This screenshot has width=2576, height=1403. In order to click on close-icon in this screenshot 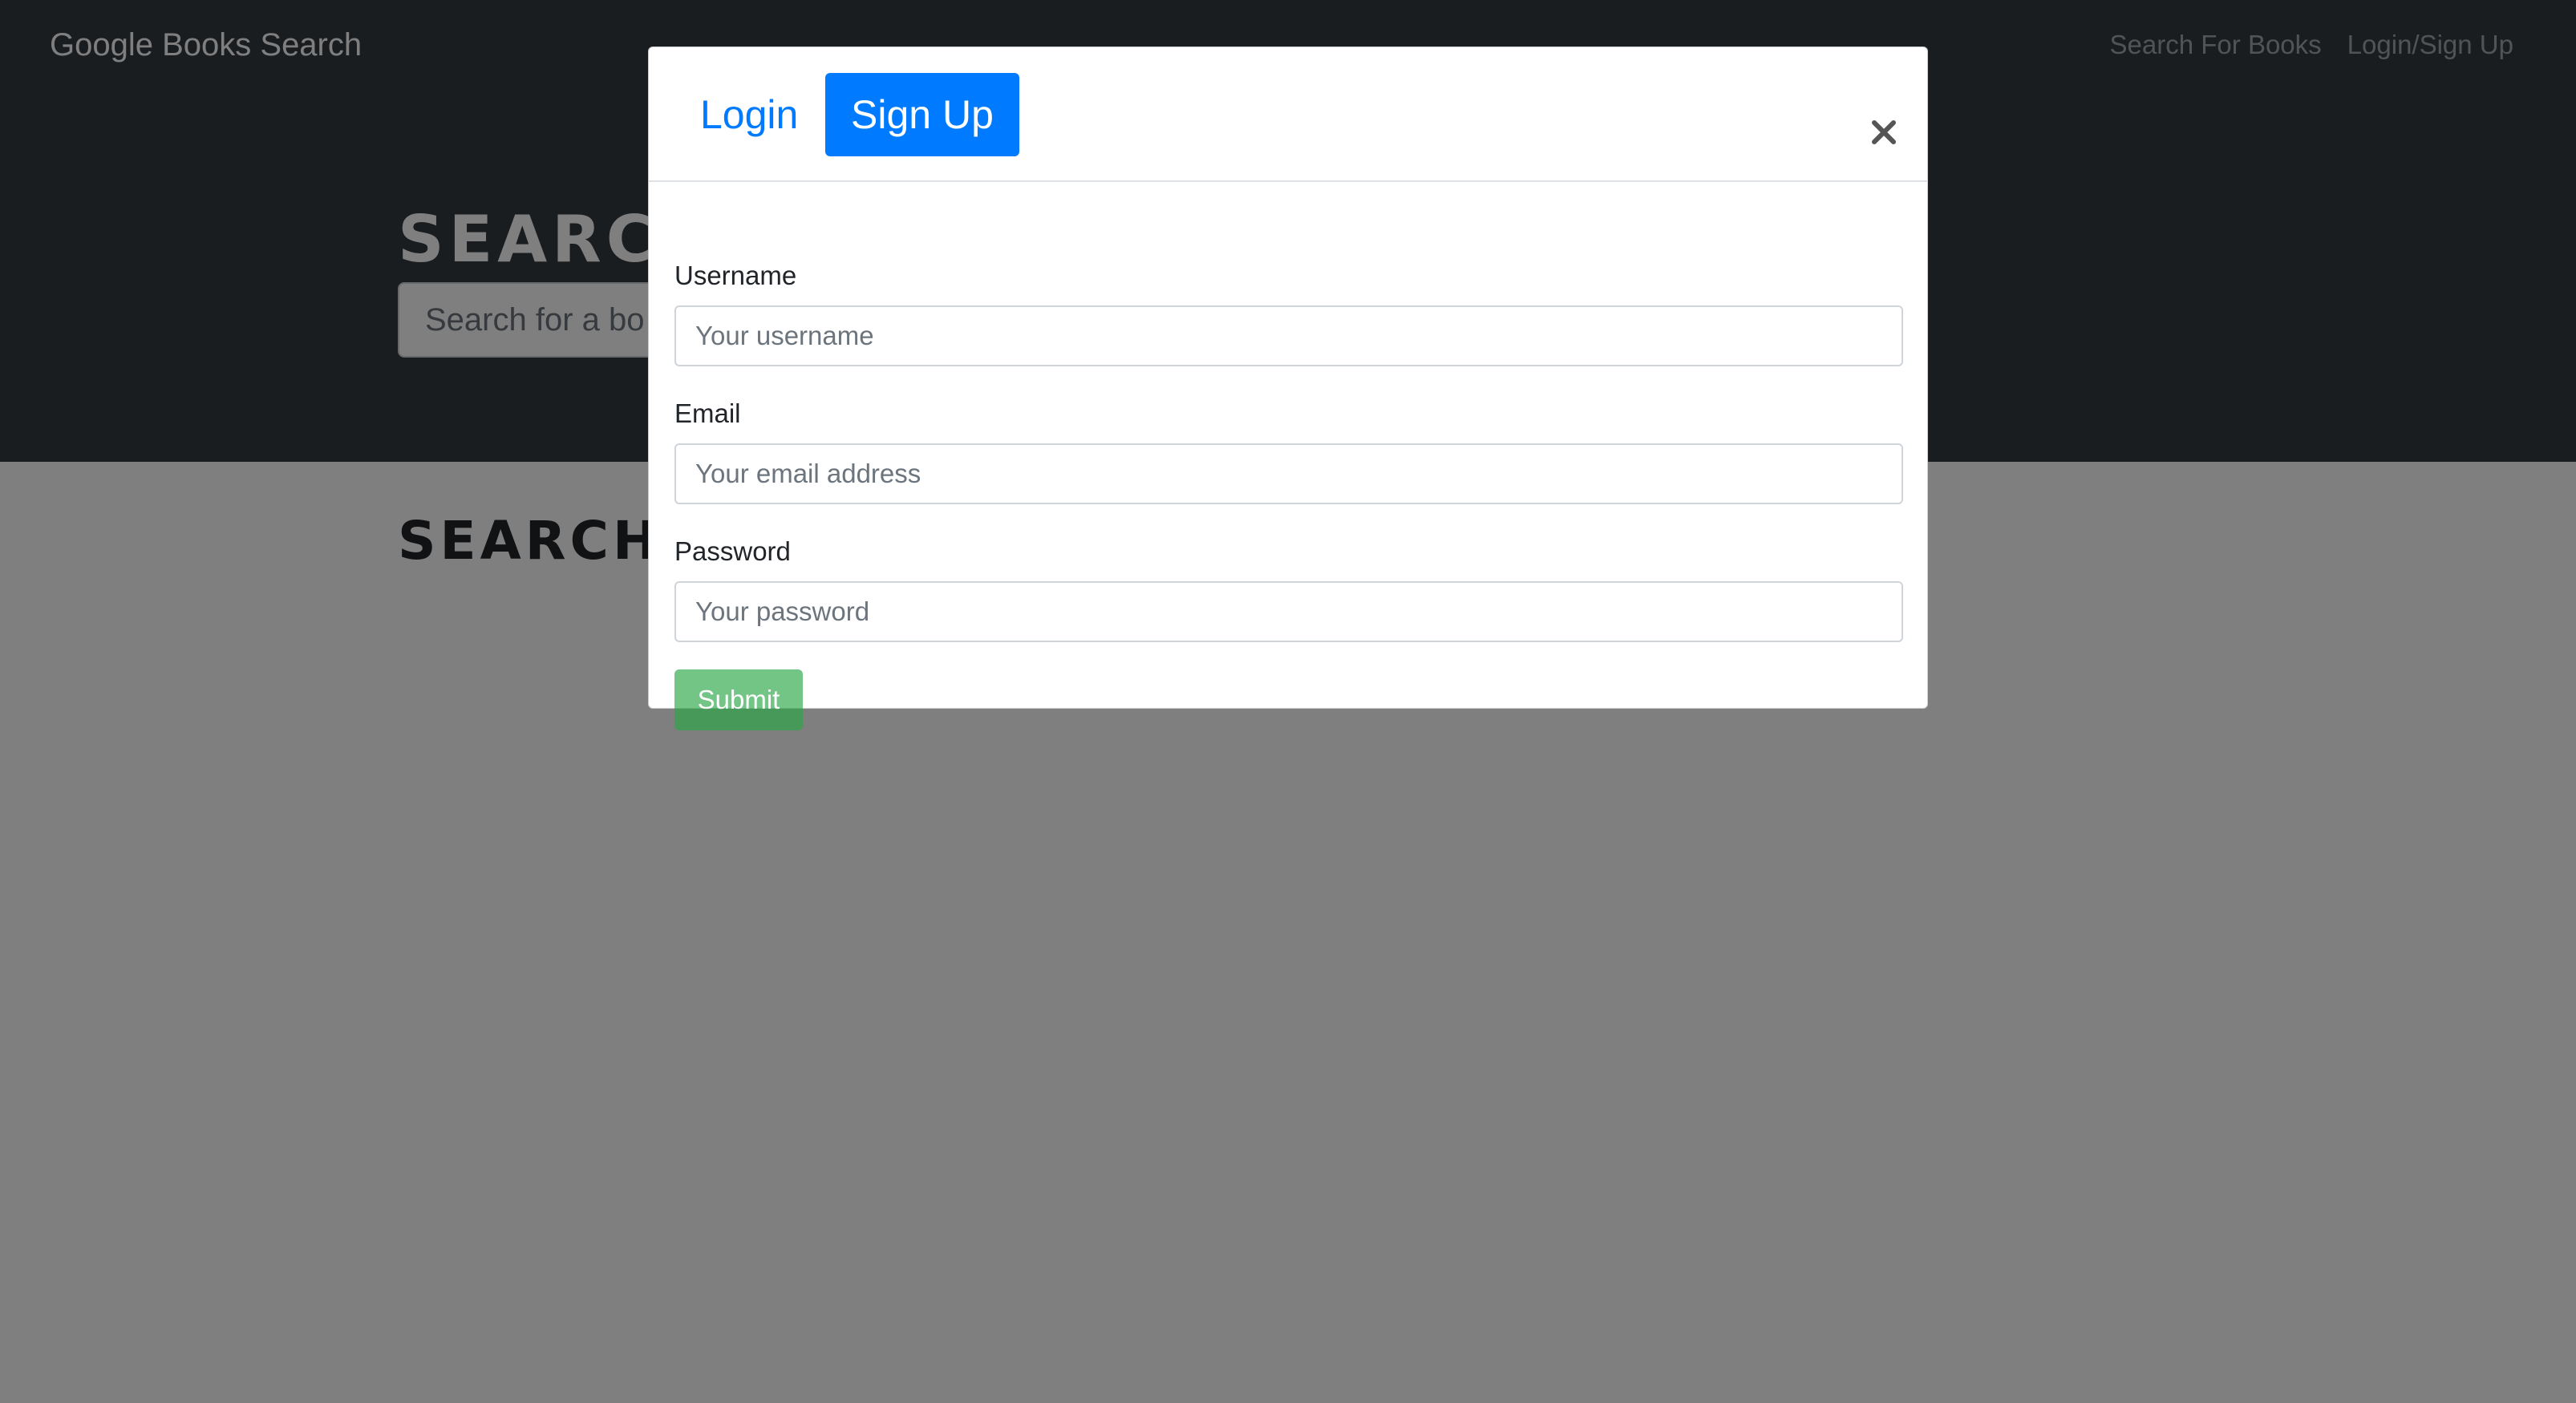, I will do `click(1884, 132)`.